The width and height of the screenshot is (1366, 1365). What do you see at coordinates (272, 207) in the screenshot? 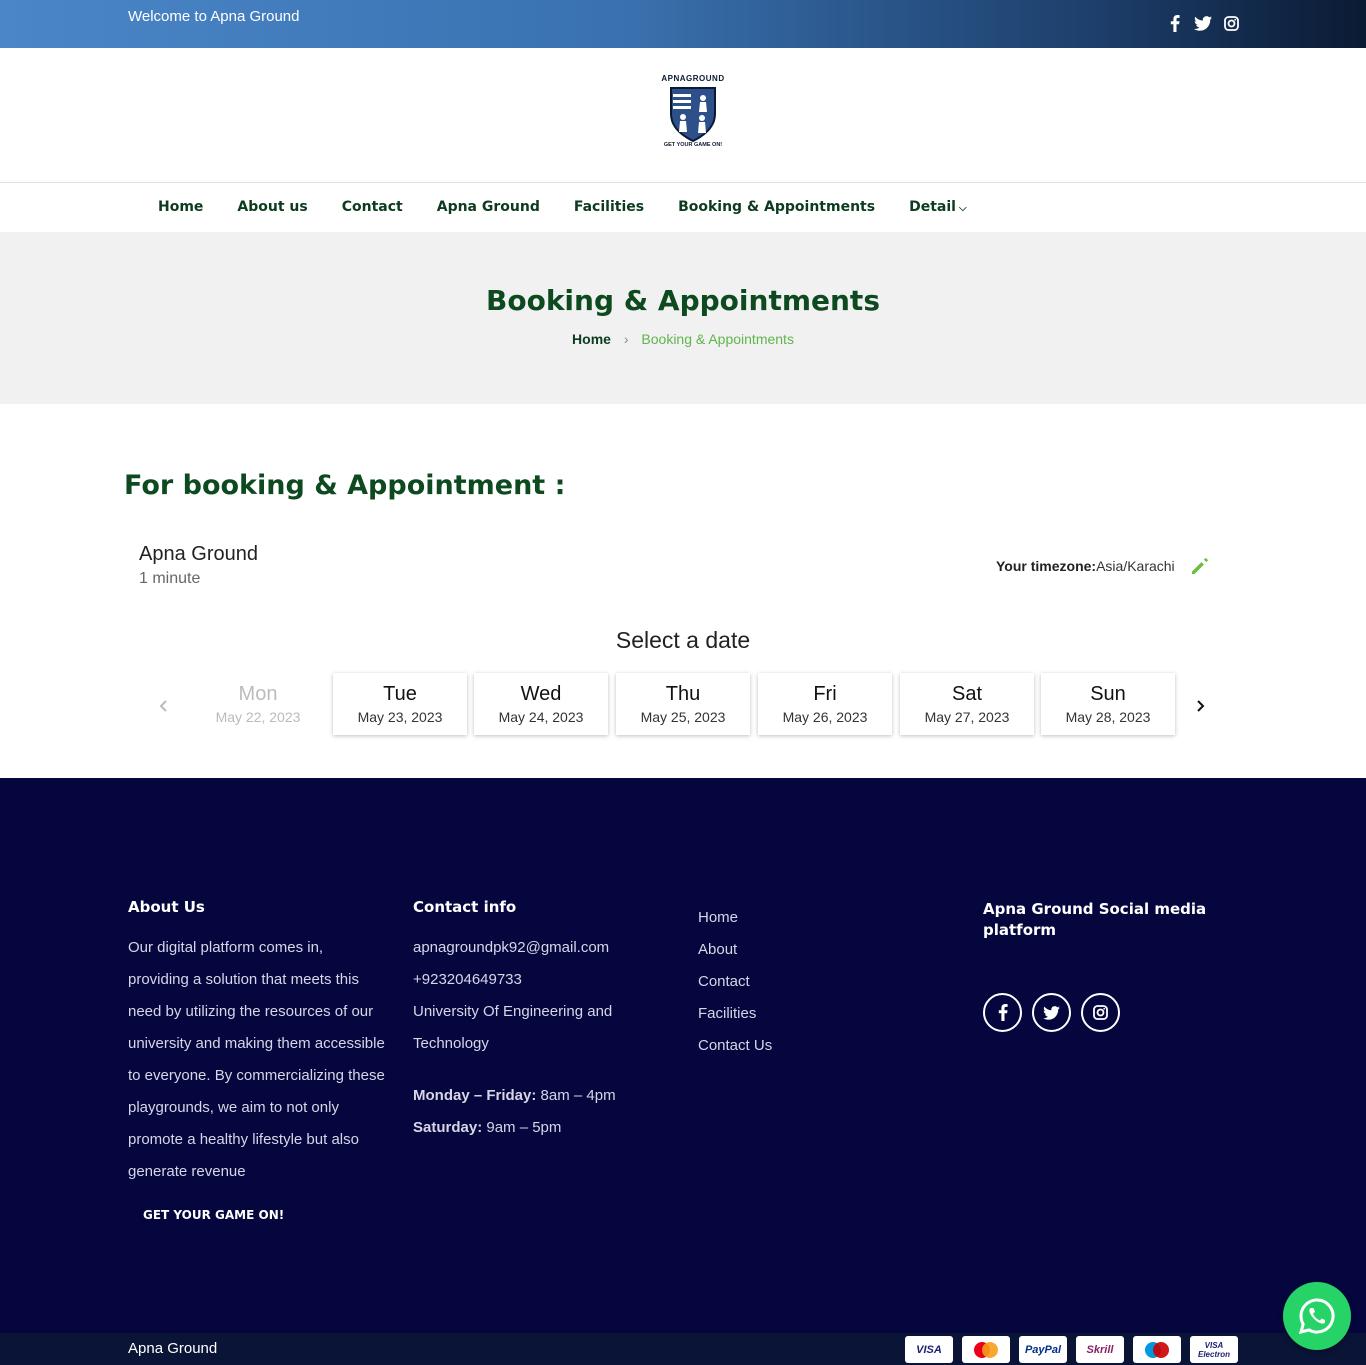
I see `nav-item-about: About us` at bounding box center [272, 207].